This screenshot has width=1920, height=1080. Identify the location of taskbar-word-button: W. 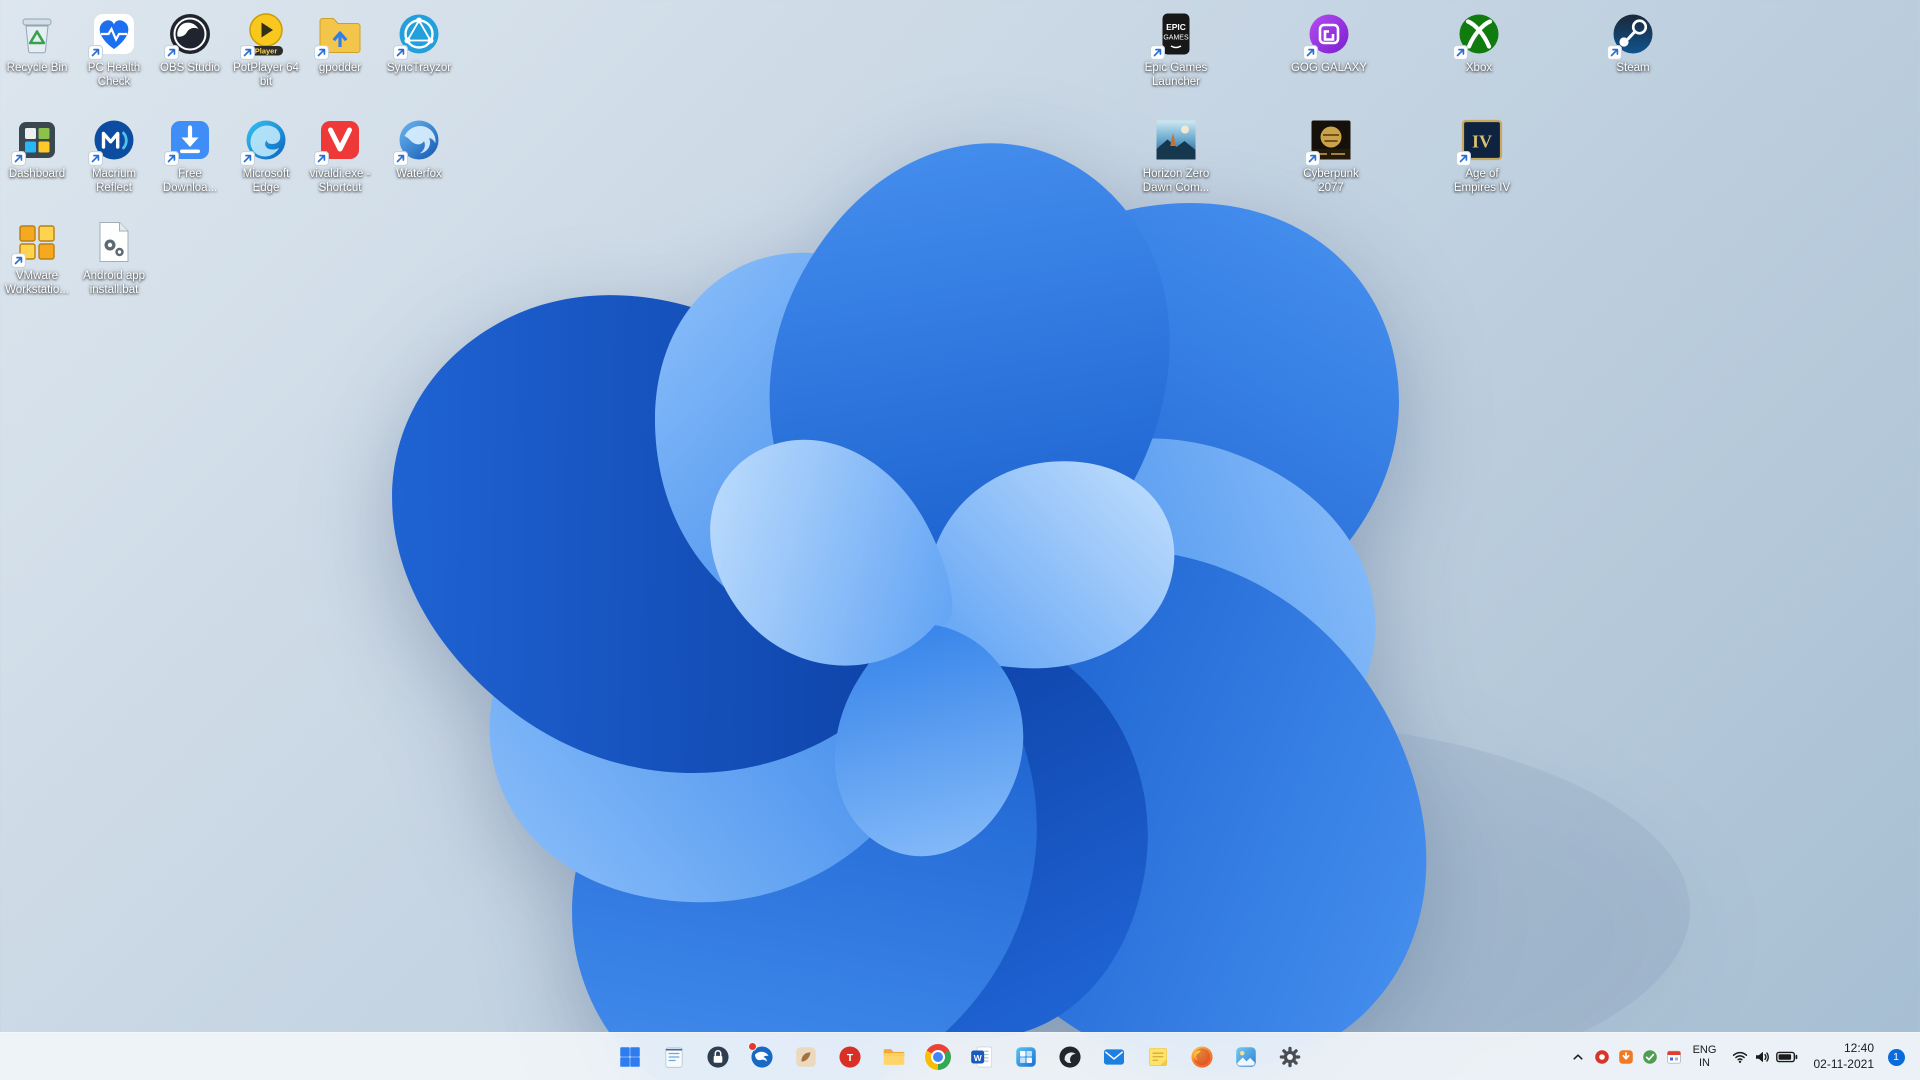
(982, 1057).